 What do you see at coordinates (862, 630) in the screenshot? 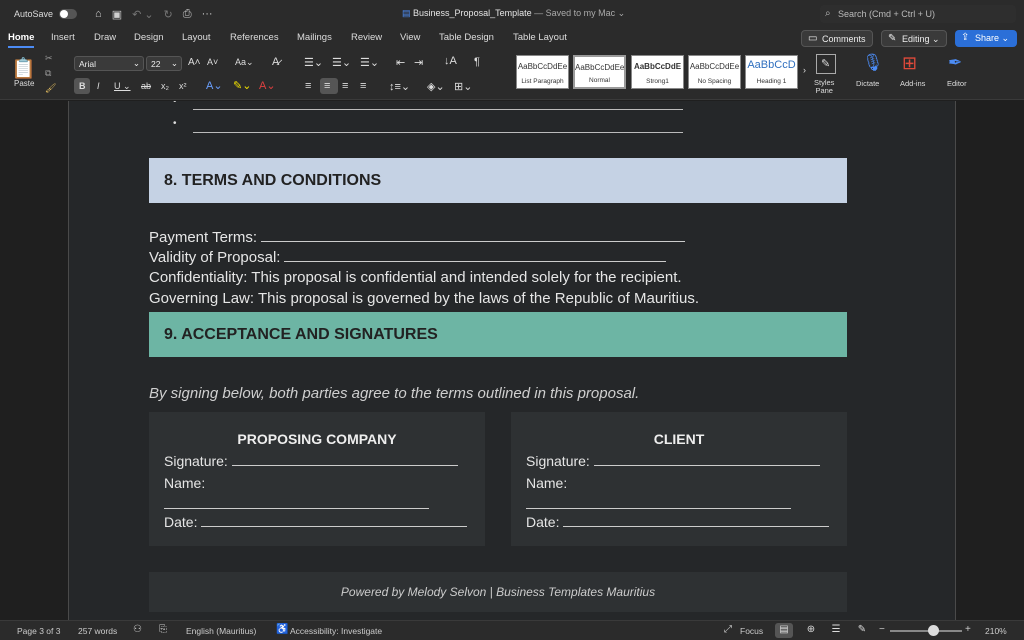
I see `draft-view-icon: ✎` at bounding box center [862, 630].